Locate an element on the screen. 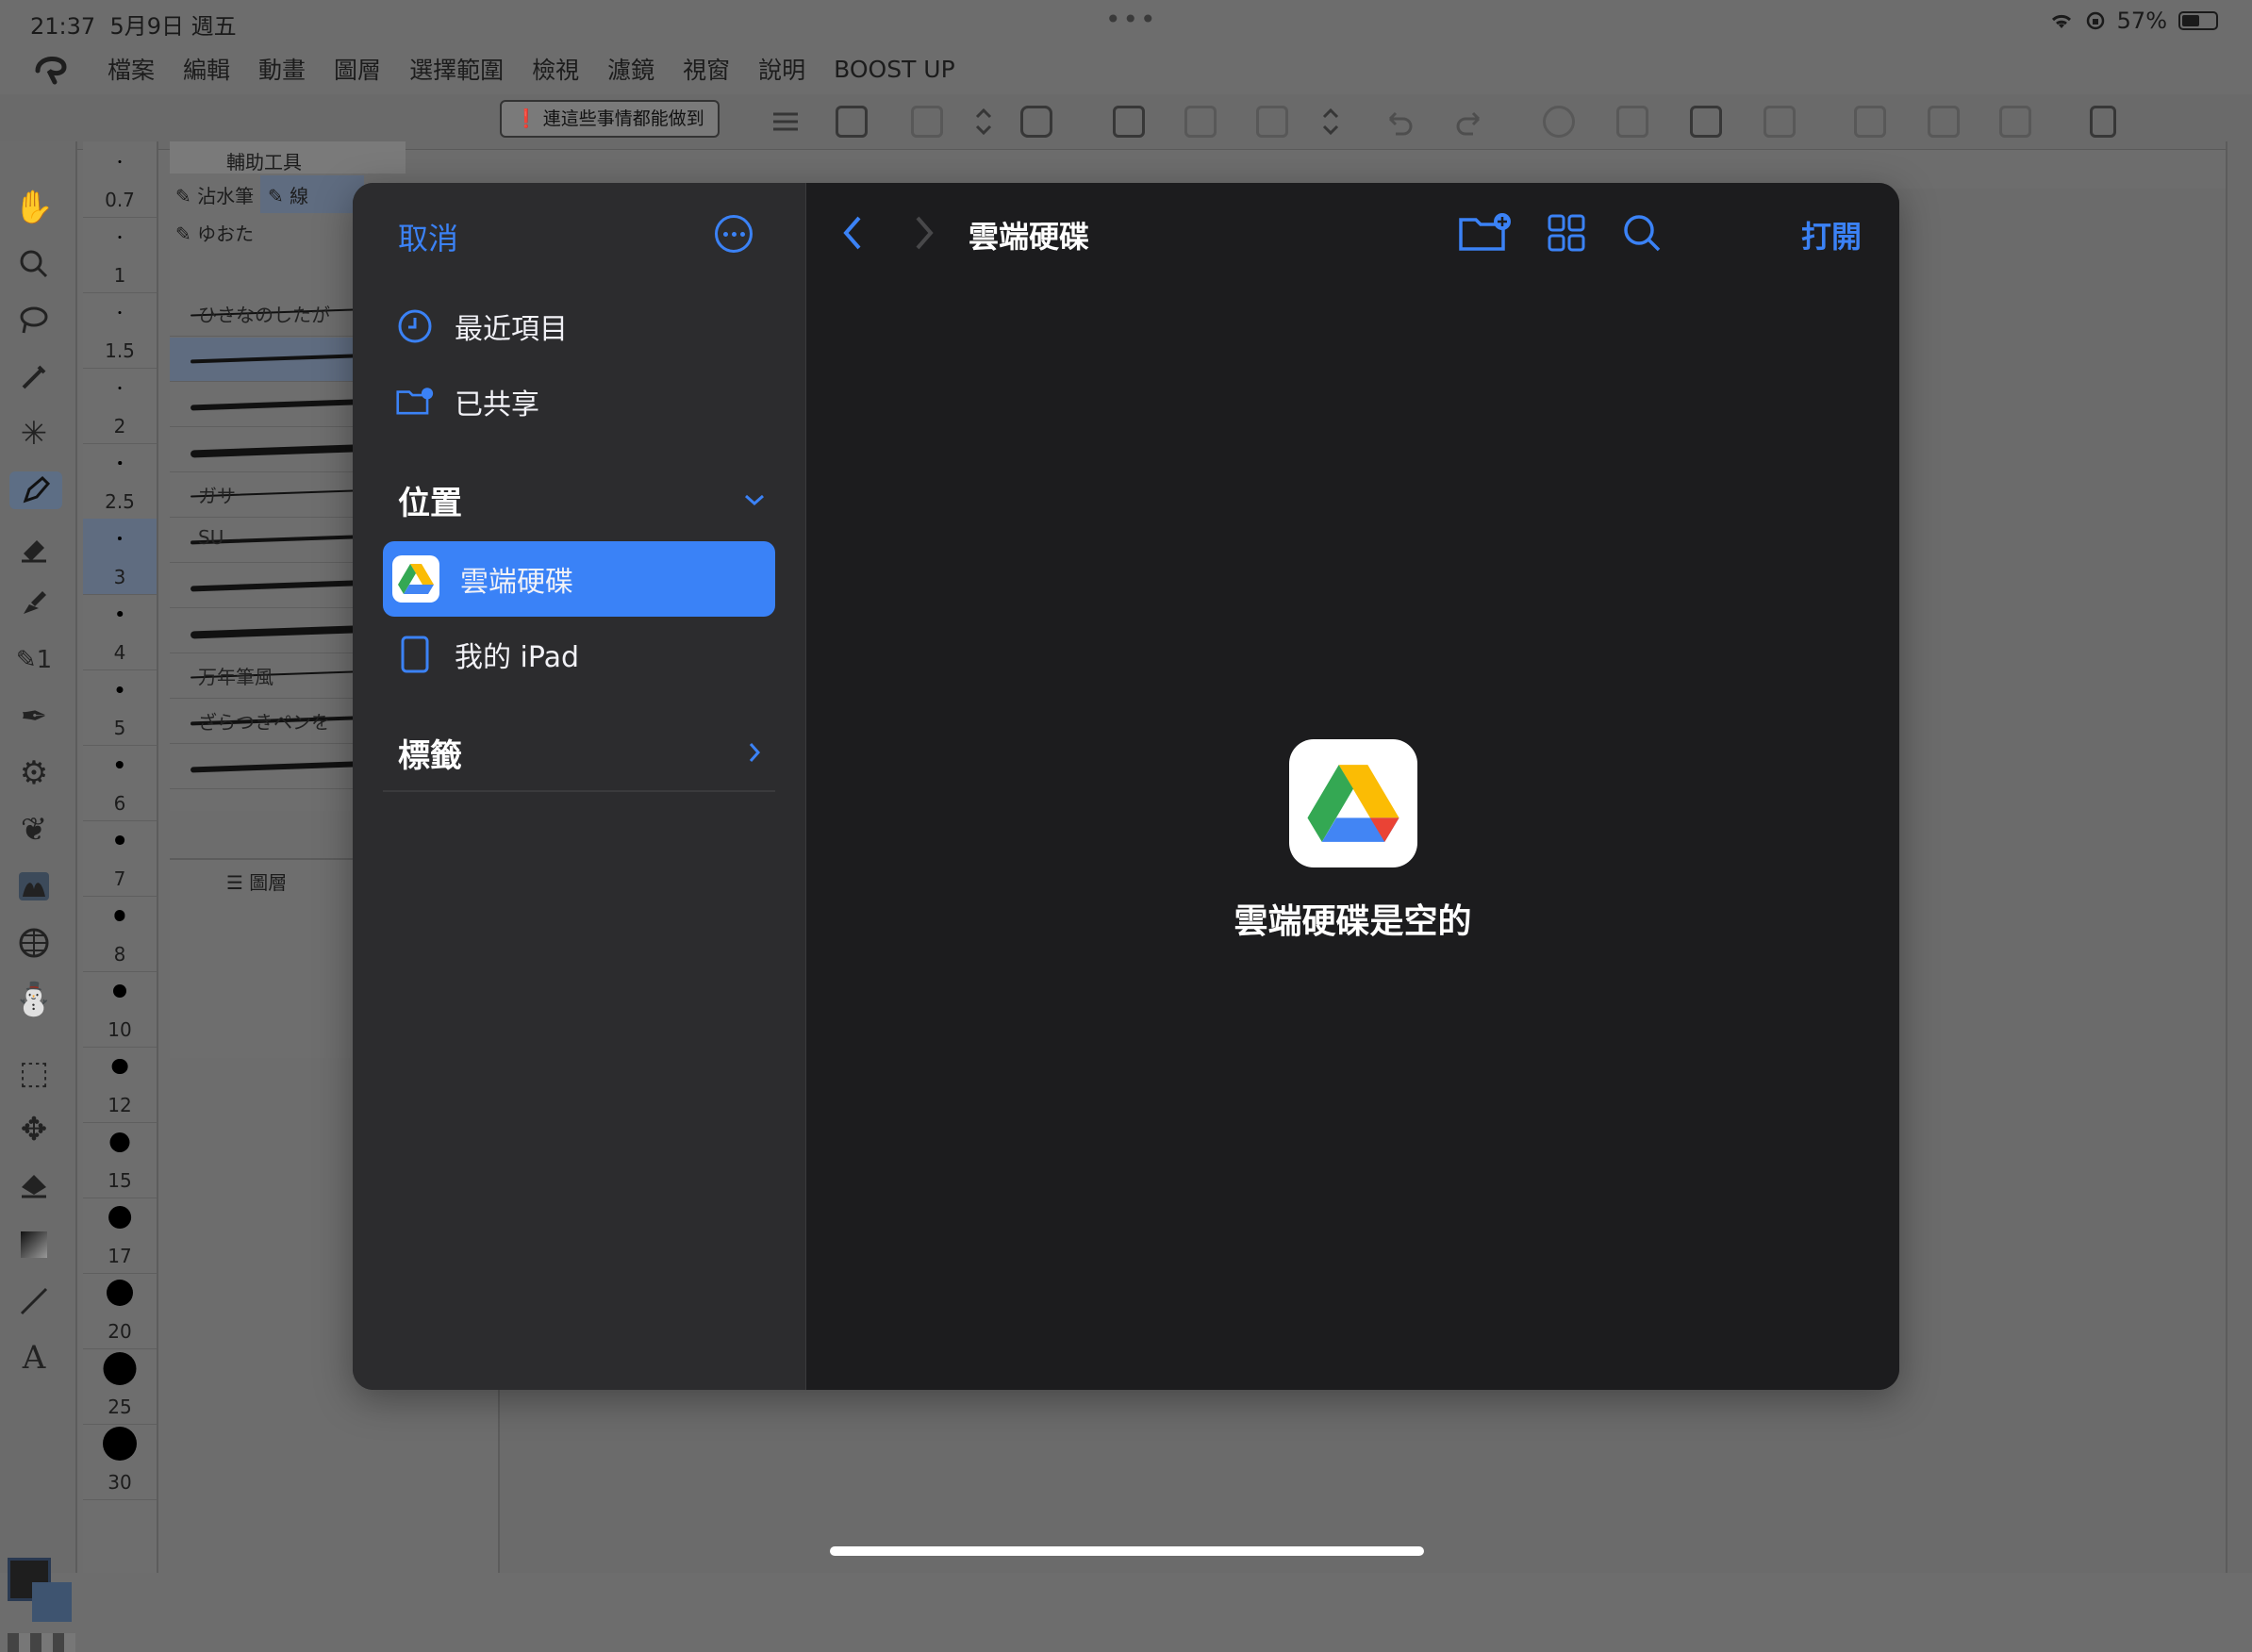 The width and height of the screenshot is (2252, 1652). brush-size-option: 4 is located at coordinates (120, 632).